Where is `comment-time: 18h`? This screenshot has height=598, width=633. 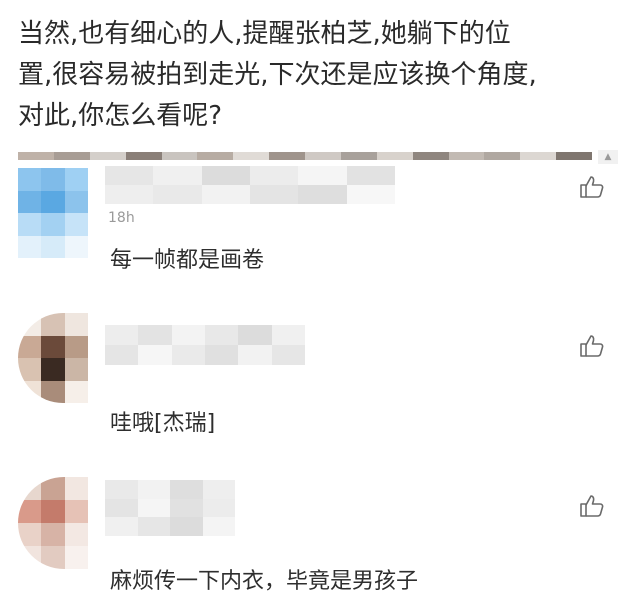
comment-time: 18h is located at coordinates (121, 218).